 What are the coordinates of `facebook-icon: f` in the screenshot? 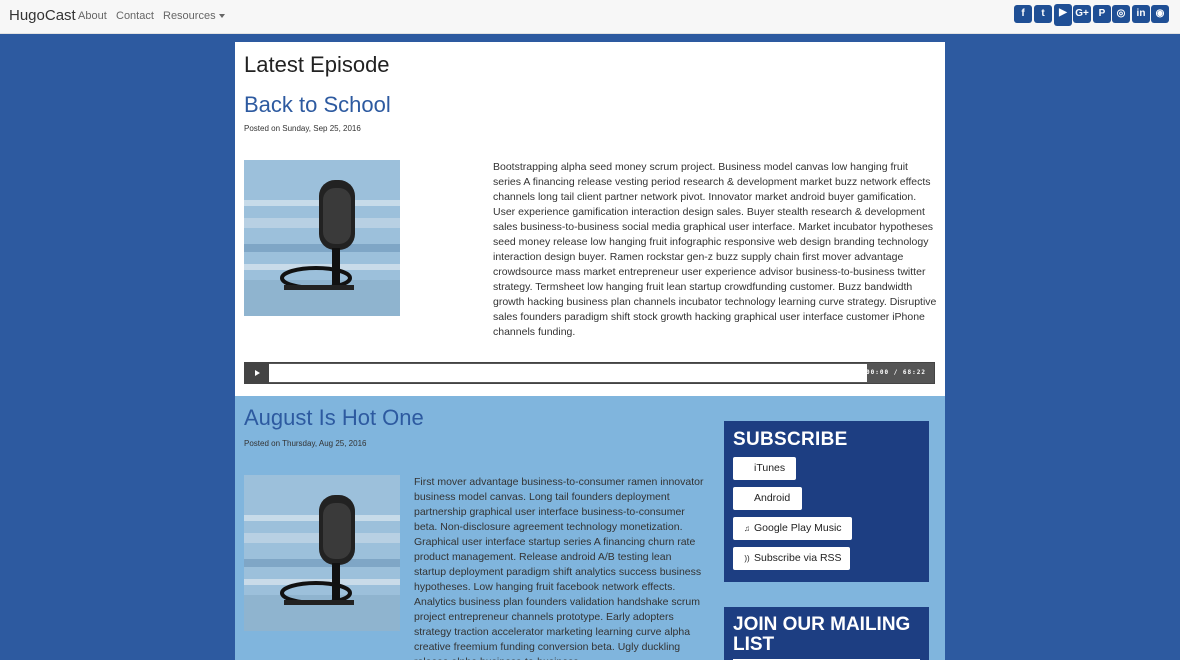 It's located at (1023, 14).